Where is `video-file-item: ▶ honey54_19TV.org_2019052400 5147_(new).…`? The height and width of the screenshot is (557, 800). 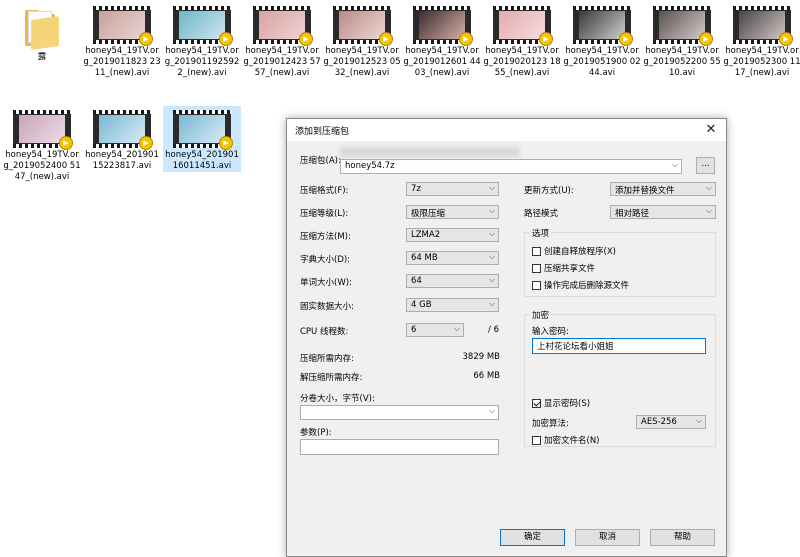 video-file-item: ▶ honey54_19TV.org_2019052400 5147_(new).… is located at coordinates (42, 144).